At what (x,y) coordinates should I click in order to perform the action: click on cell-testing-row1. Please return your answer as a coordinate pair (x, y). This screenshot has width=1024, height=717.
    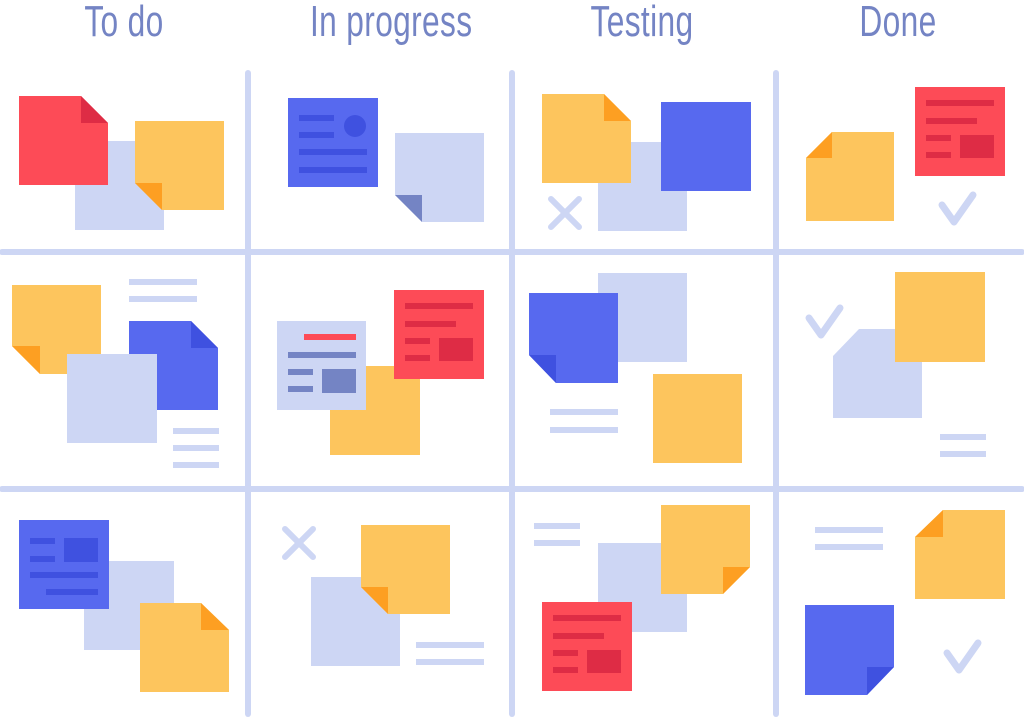
    Looking at the image, I should click on (646, 162).